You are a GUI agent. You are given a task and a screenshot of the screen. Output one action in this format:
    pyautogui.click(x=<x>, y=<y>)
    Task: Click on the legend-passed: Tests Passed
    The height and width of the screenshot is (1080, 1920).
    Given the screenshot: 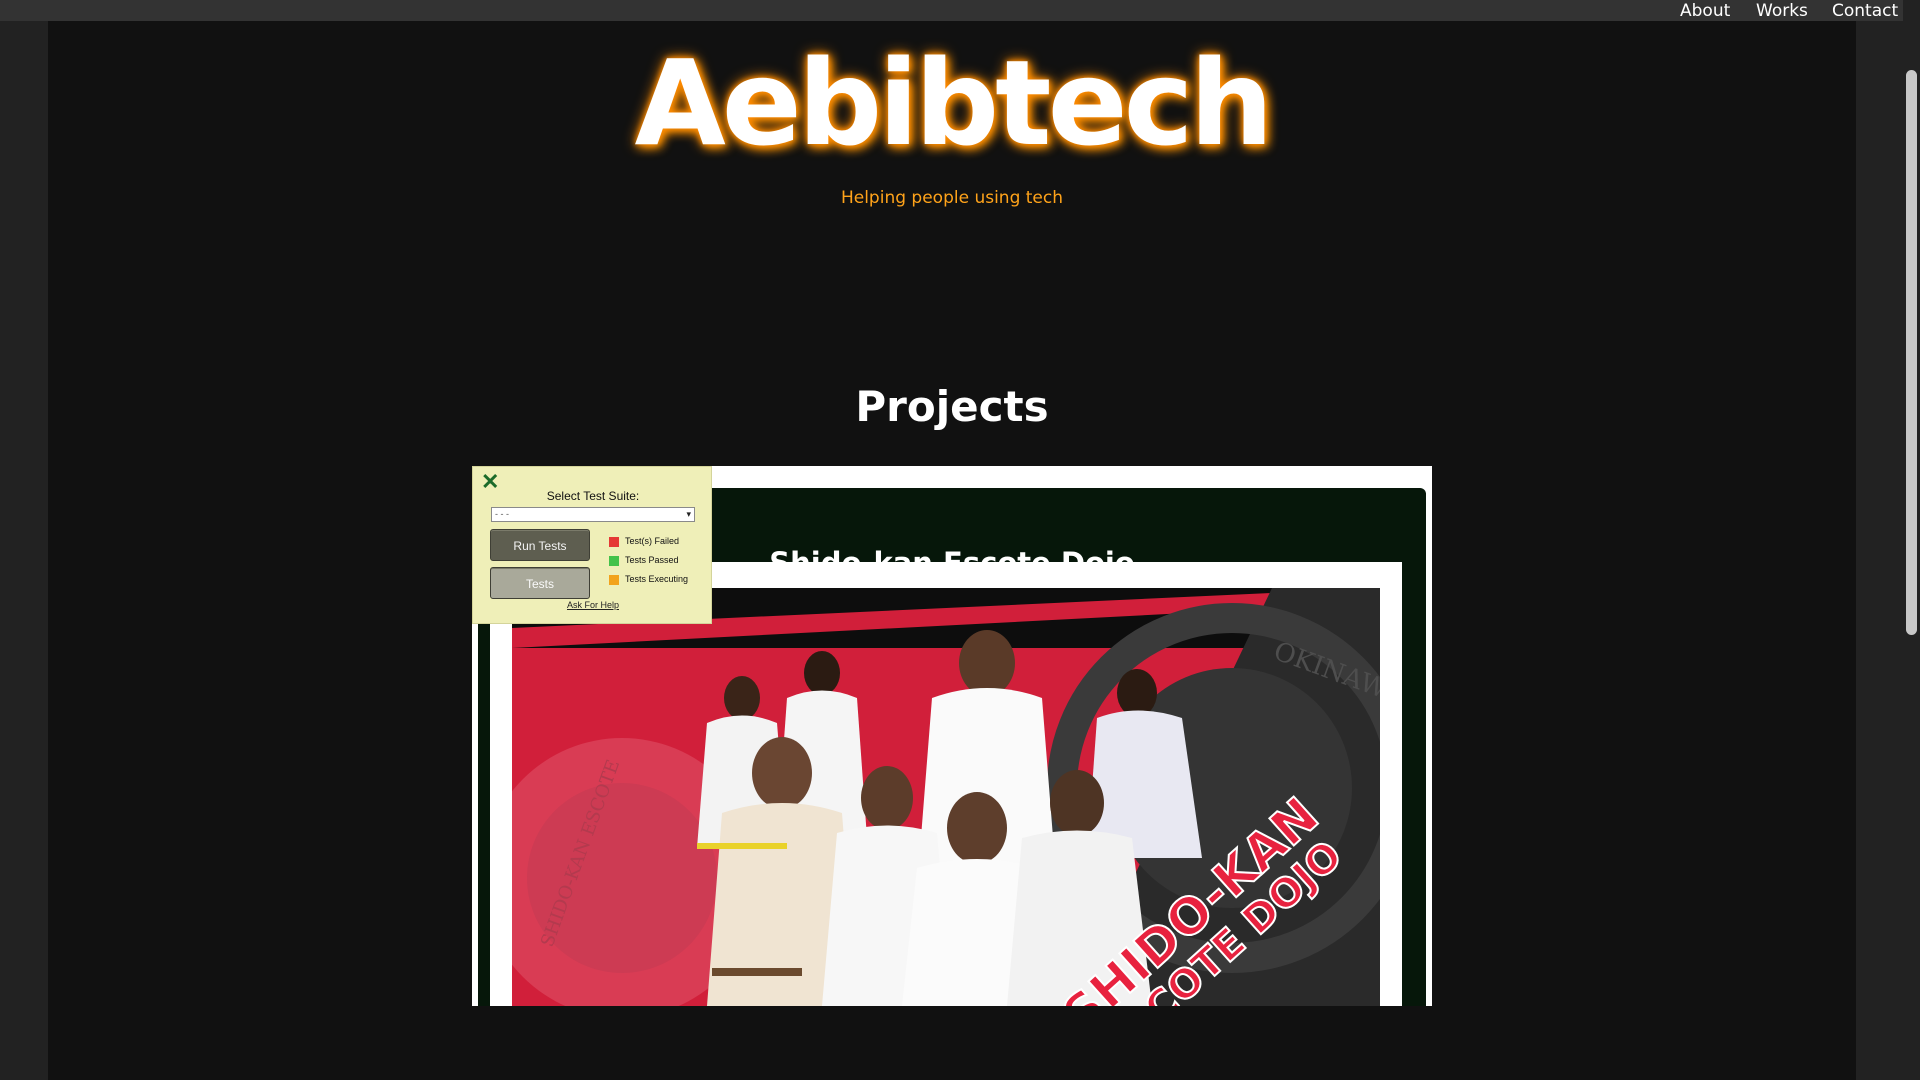 What is the action you would take?
    pyautogui.click(x=644, y=560)
    